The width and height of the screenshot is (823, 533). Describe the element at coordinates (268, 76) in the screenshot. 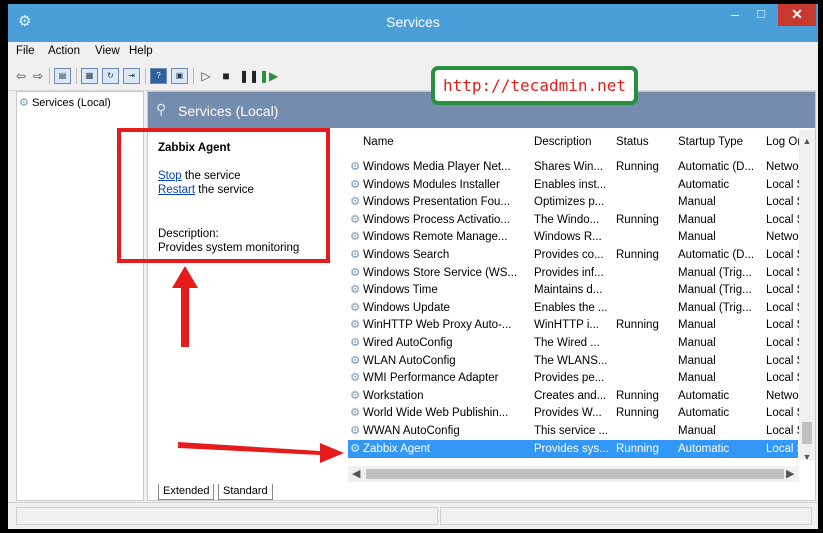

I see `restart-service-icon: ❚▶` at that location.